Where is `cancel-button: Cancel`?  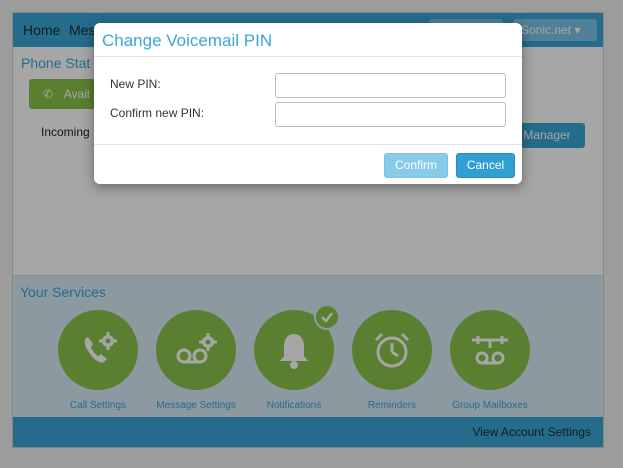
cancel-button: Cancel is located at coordinates (485, 165).